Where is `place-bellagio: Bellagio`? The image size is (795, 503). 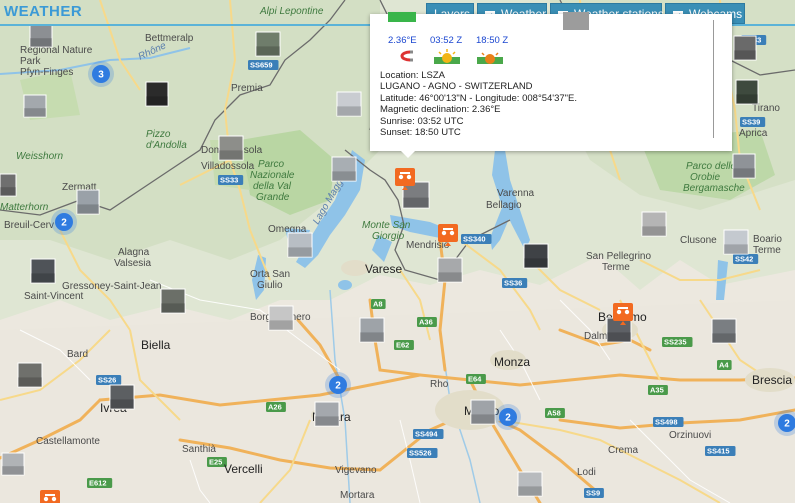
place-bellagio: Bellagio is located at coordinates (504, 205).